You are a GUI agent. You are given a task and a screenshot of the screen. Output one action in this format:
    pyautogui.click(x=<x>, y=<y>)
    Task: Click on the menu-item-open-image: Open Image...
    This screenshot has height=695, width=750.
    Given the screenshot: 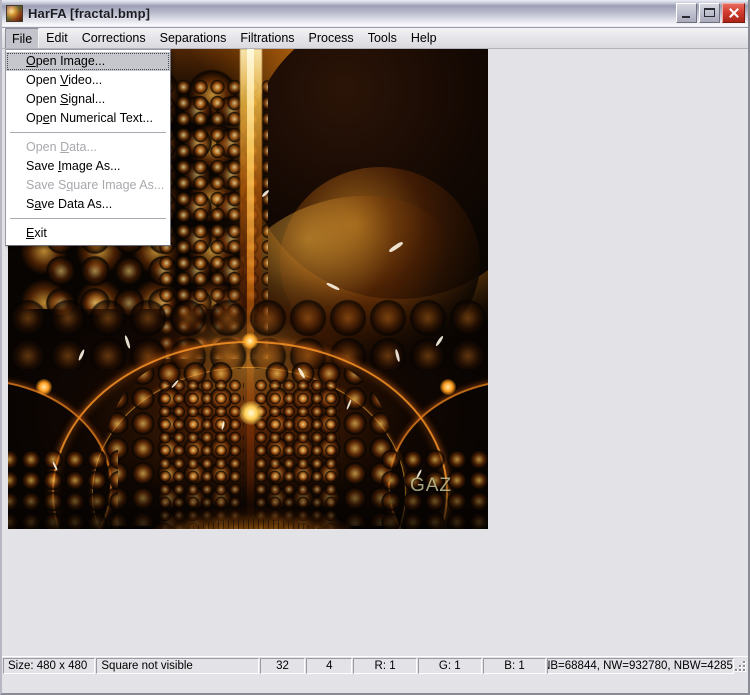 What is the action you would take?
    pyautogui.click(x=88, y=61)
    